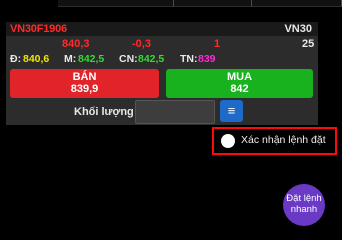 The width and height of the screenshot is (342, 240). Describe the element at coordinates (298, 29) in the screenshot. I see `index-name: VN30` at that location.